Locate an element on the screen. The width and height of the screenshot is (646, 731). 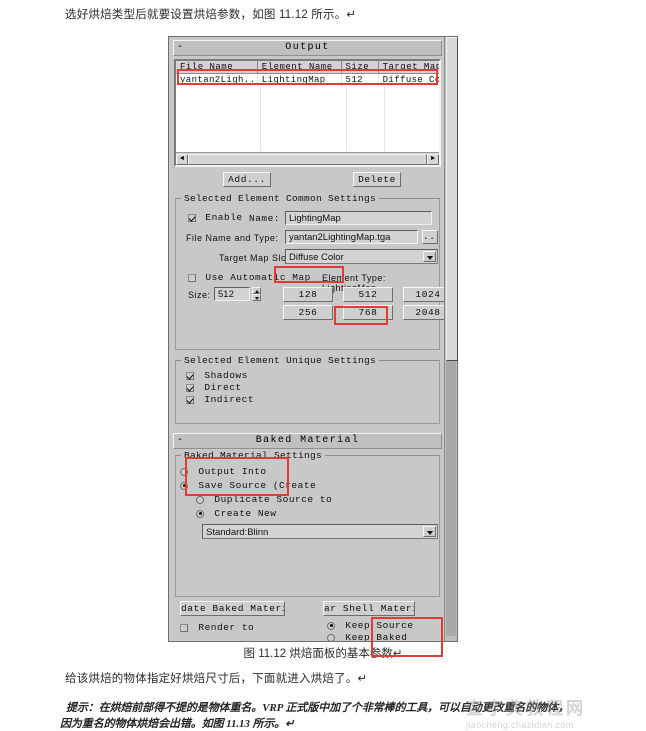
rollout-header-baked-material: - Baked Material is located at coordinates (307, 441).